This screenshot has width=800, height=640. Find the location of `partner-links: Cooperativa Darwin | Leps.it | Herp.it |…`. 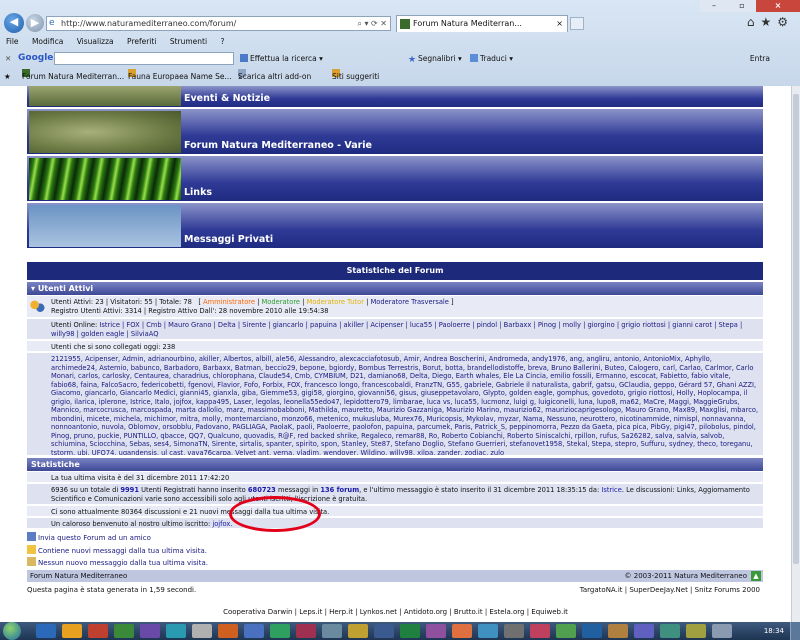

partner-links: Cooperativa Darwin | Leps.it | Herp.it |… is located at coordinates (395, 612).